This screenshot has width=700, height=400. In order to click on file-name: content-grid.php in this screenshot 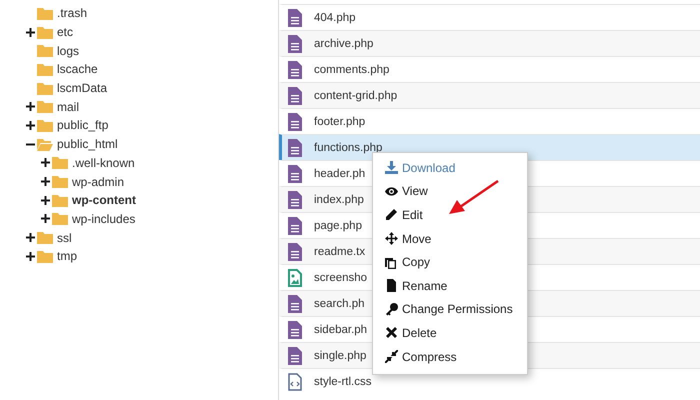, I will do `click(356, 96)`.